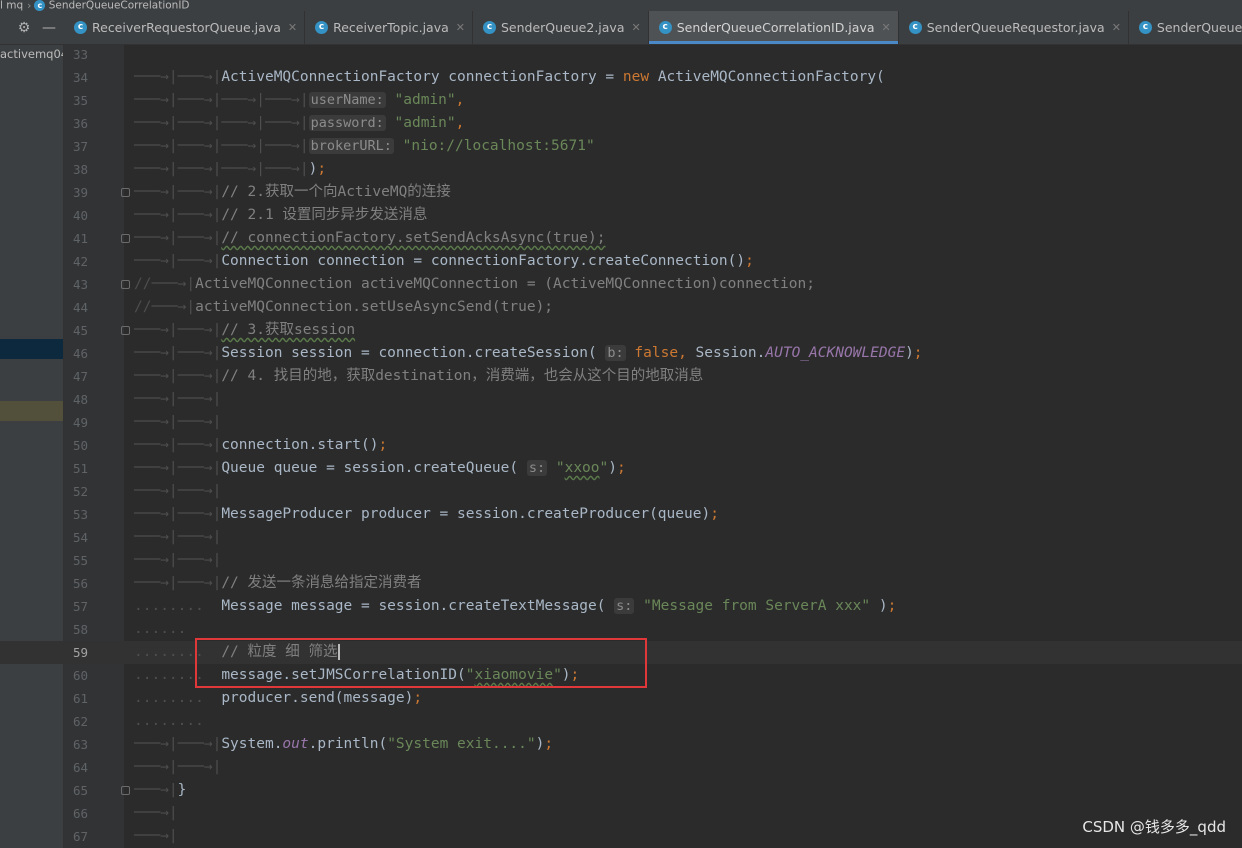 This screenshot has height=848, width=1242. I want to click on minus-icon: —, so click(49, 28).